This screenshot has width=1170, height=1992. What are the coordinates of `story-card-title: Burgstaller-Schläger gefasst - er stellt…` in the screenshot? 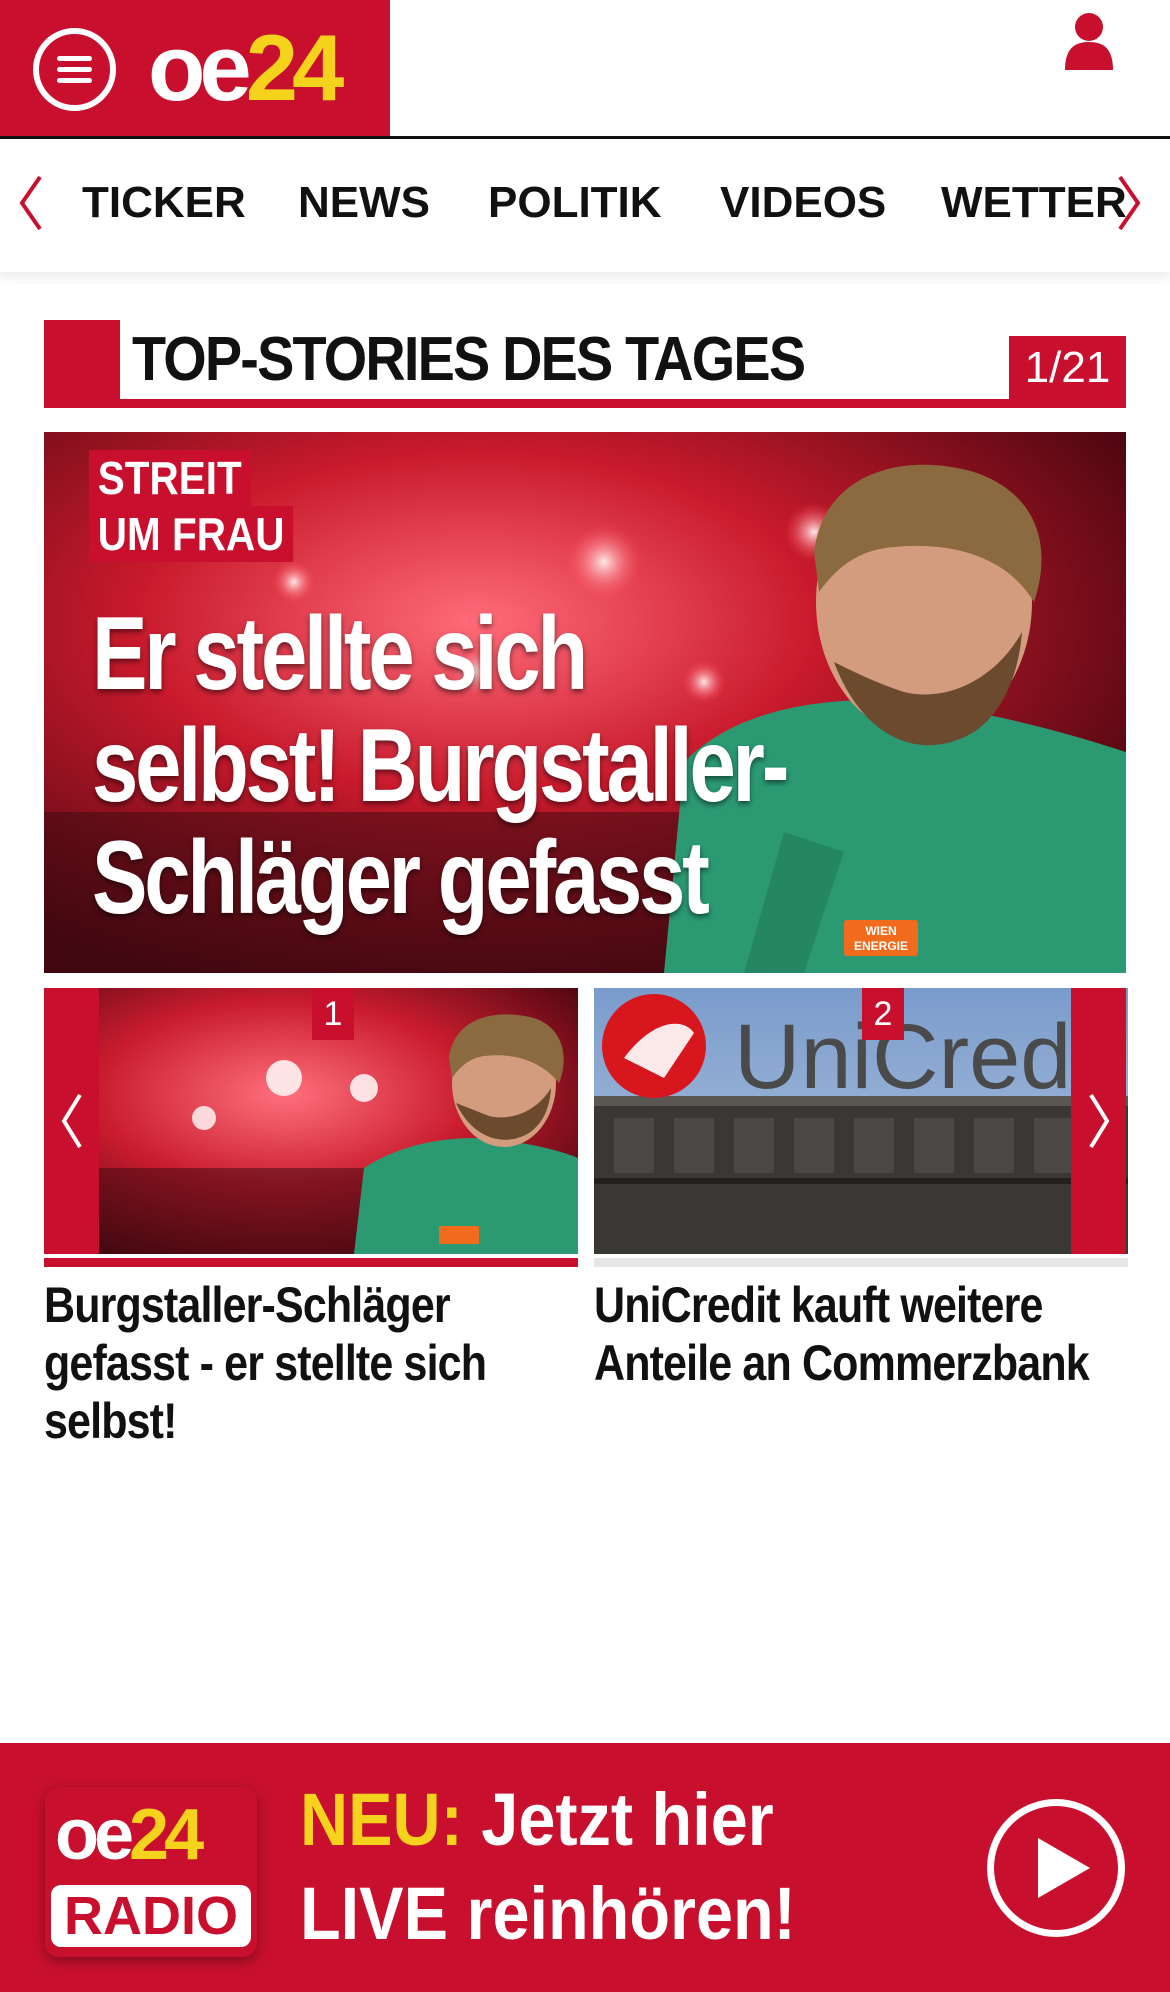 It's located at (310, 1363).